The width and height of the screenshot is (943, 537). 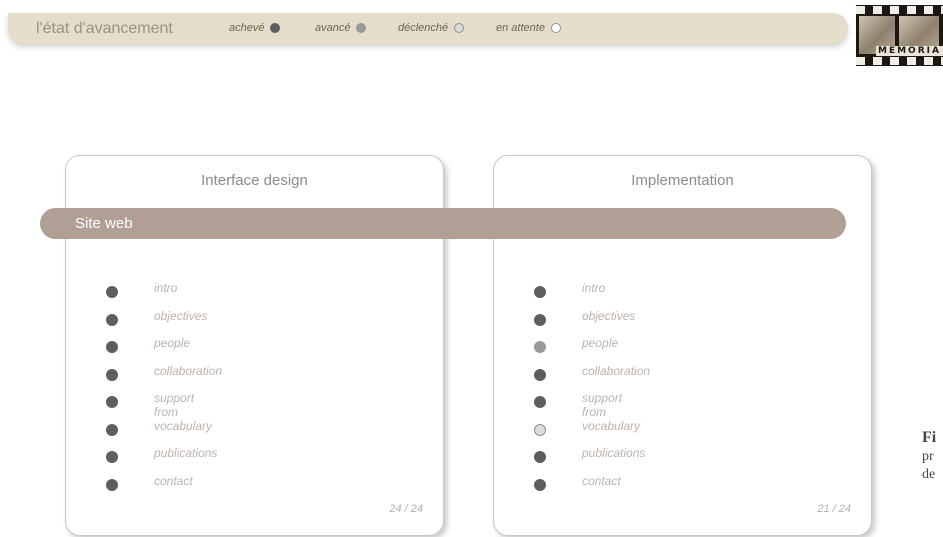 What do you see at coordinates (909, 51) in the screenshot?
I see `logo-text: MEMORIA` at bounding box center [909, 51].